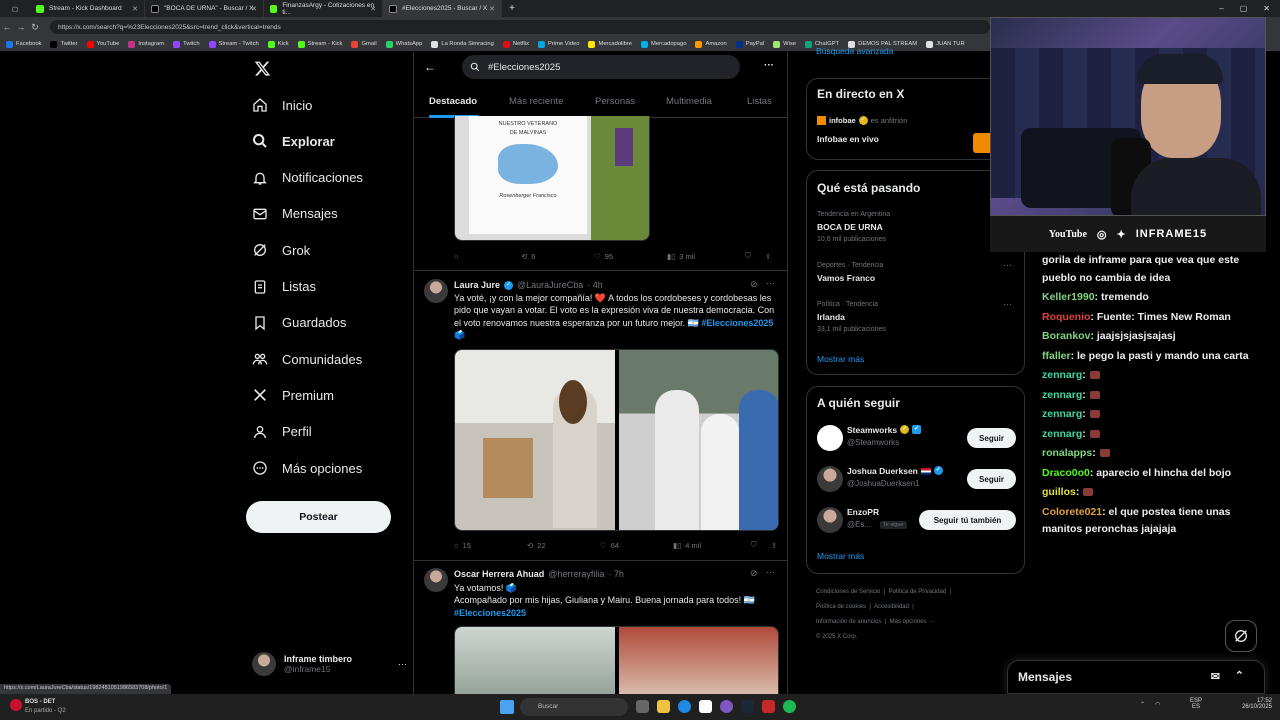 This screenshot has width=1280, height=720. I want to click on account-switcher: Inframe timbero @inframe15 ···, so click(329, 664).